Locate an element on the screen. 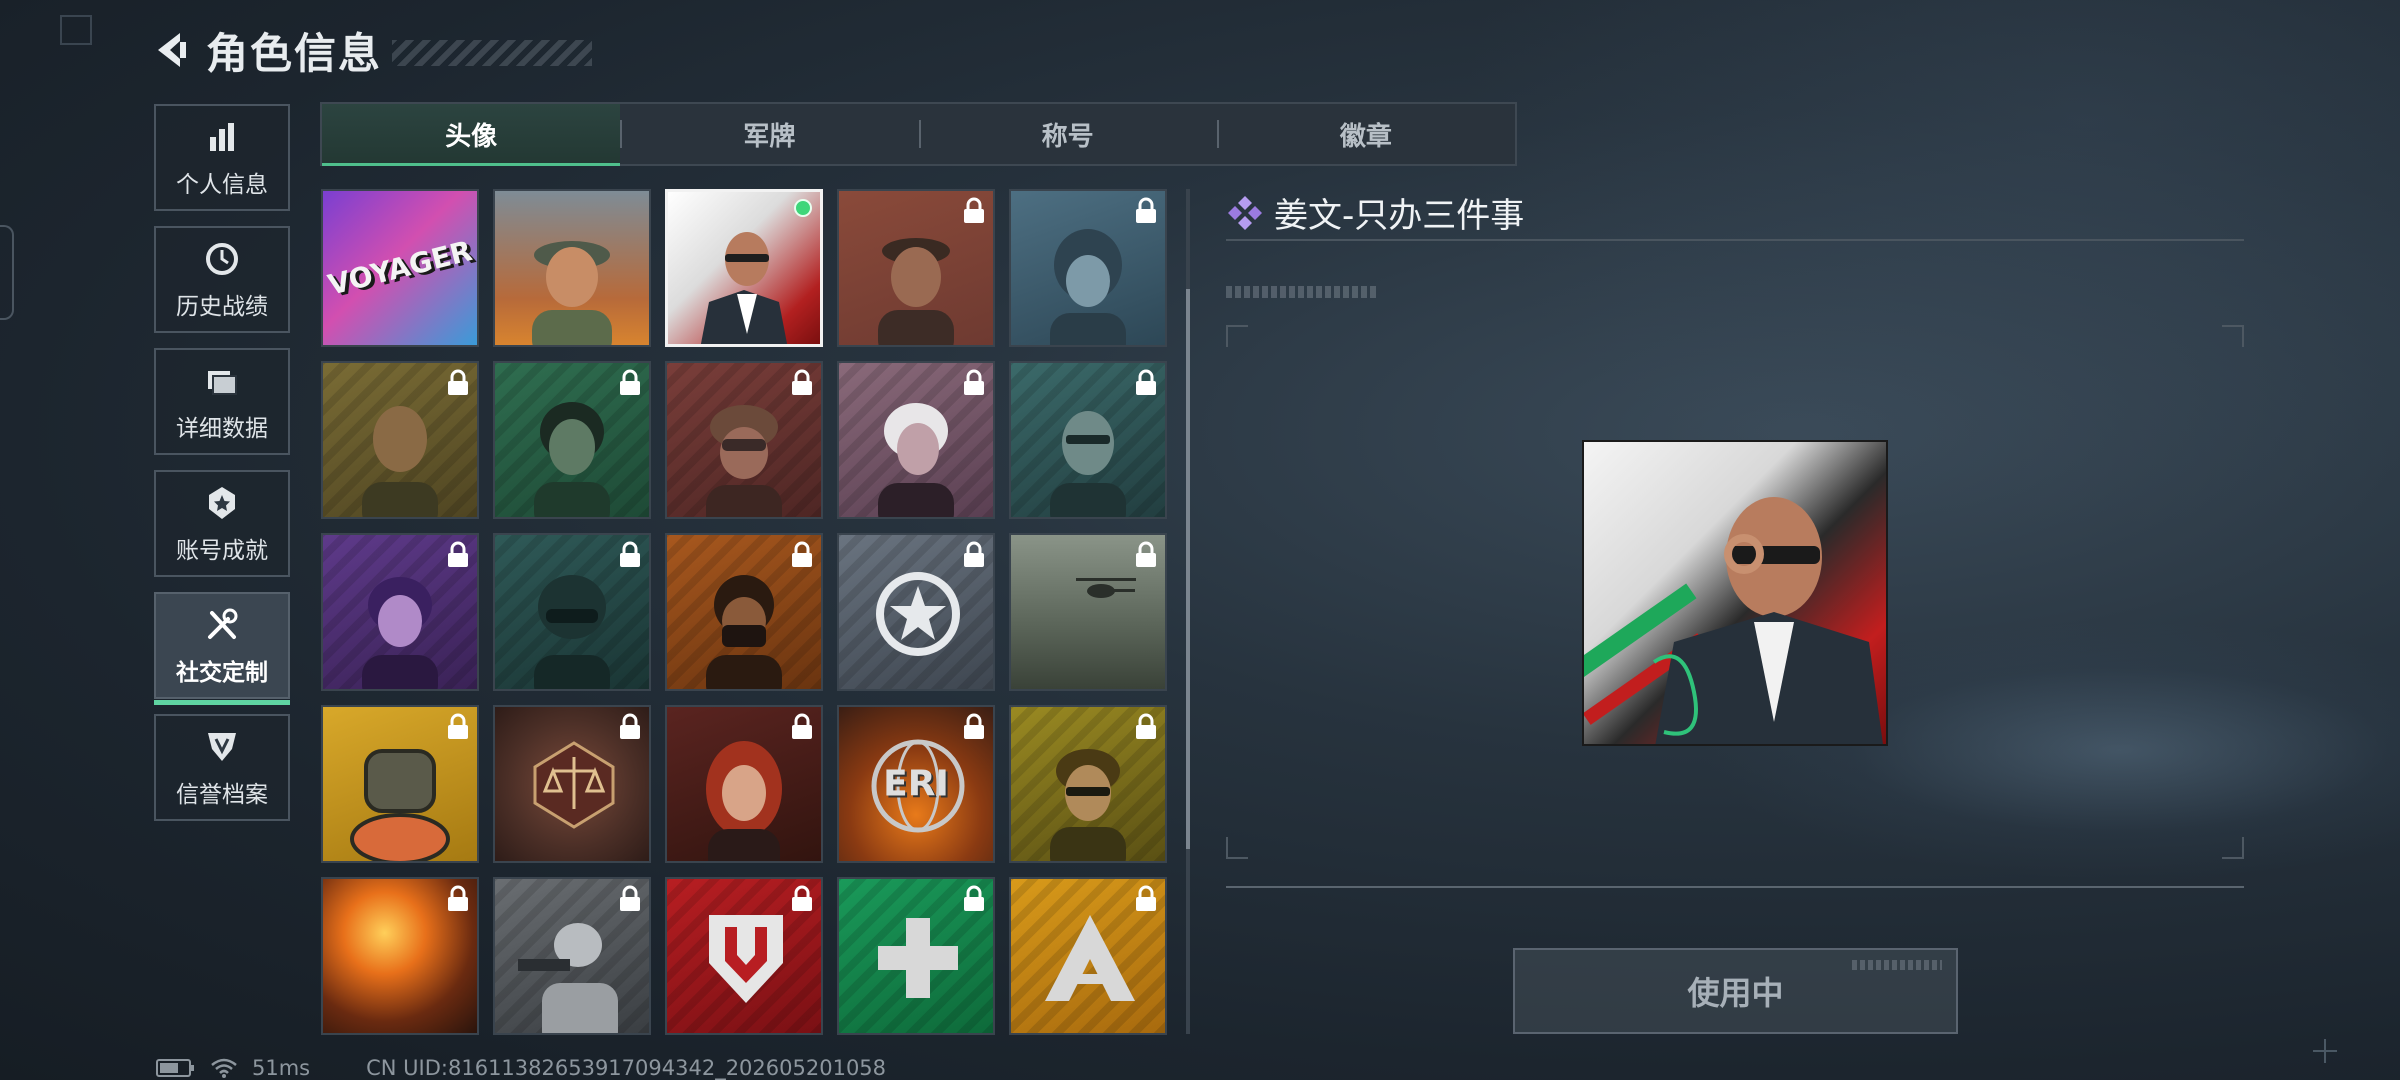  avatar-face-mask is located at coordinates (744, 612).